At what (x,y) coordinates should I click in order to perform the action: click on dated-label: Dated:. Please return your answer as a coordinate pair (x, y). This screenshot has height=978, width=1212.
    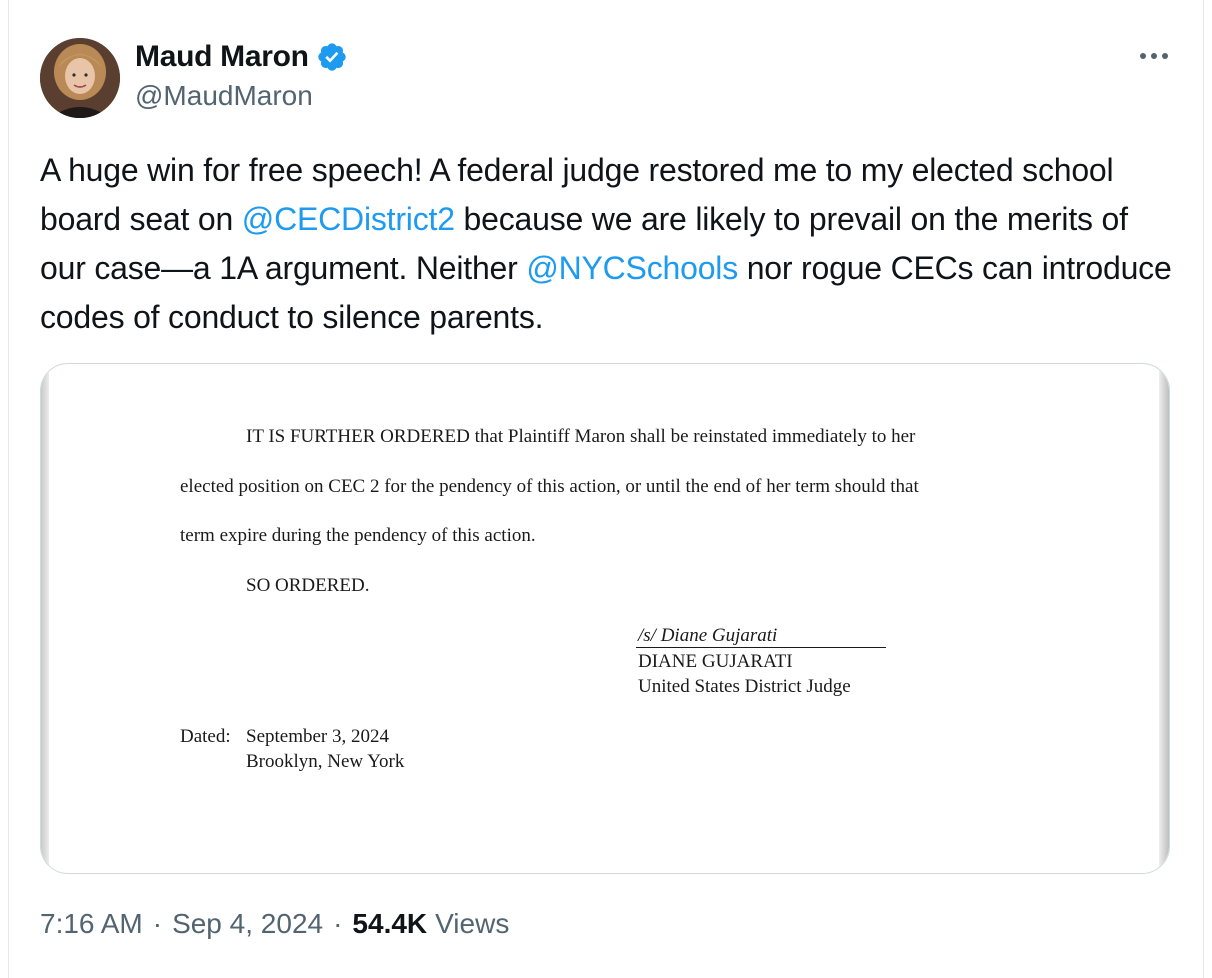
    Looking at the image, I should click on (205, 736).